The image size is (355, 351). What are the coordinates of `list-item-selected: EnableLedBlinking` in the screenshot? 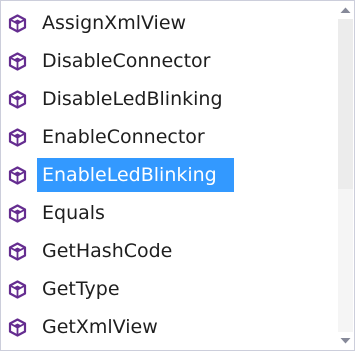 It's located at (168, 175).